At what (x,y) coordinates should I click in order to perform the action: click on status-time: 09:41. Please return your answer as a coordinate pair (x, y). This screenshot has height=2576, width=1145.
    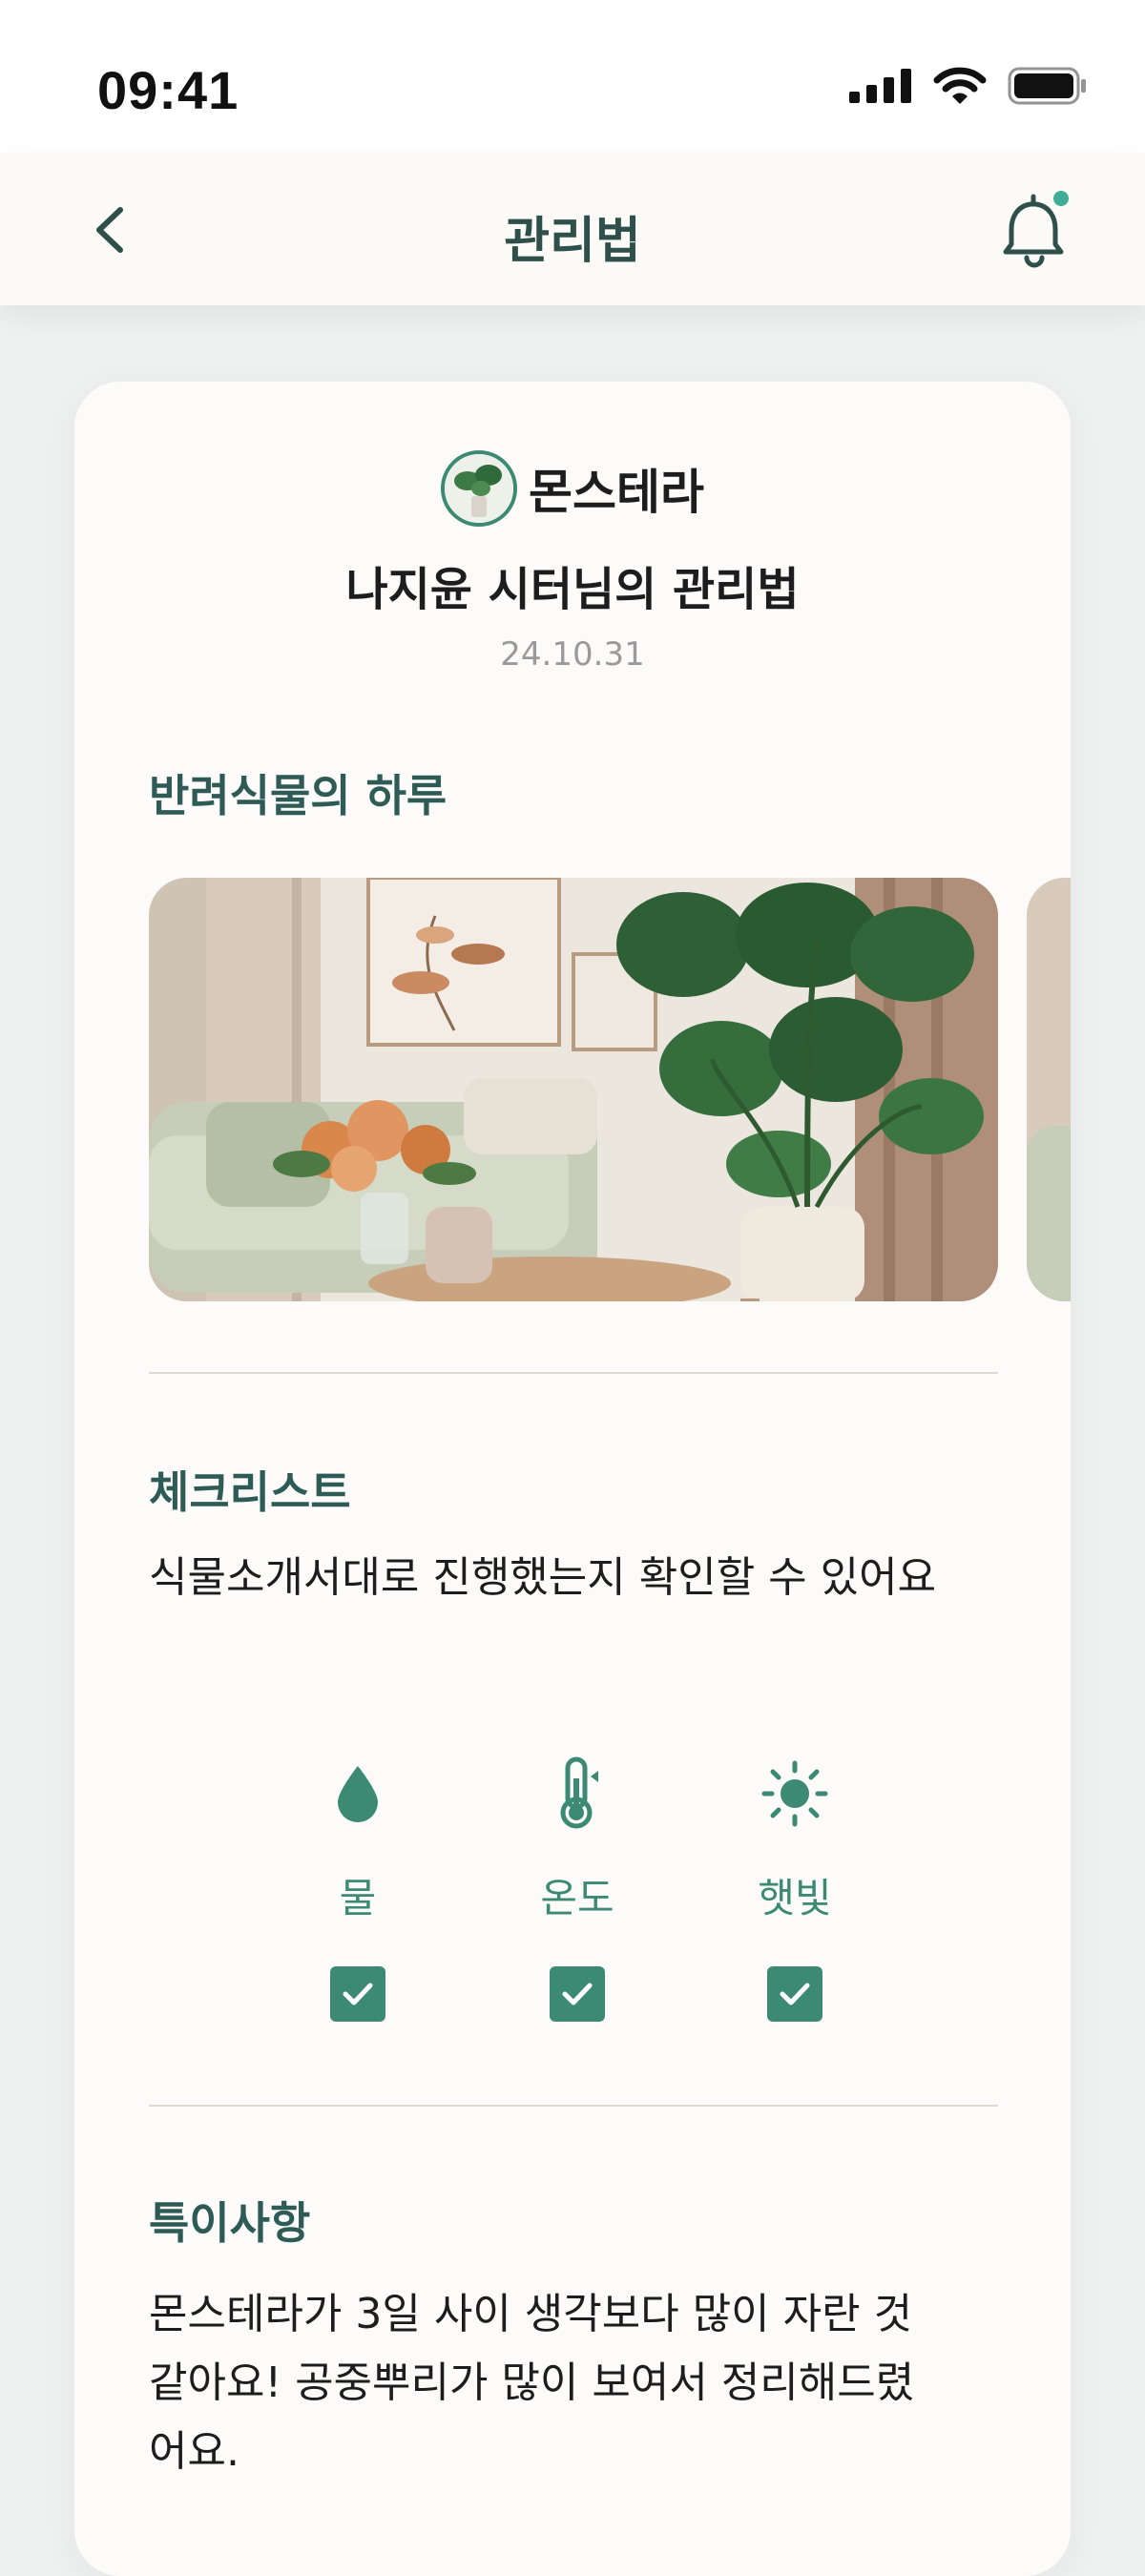
    Looking at the image, I should click on (168, 90).